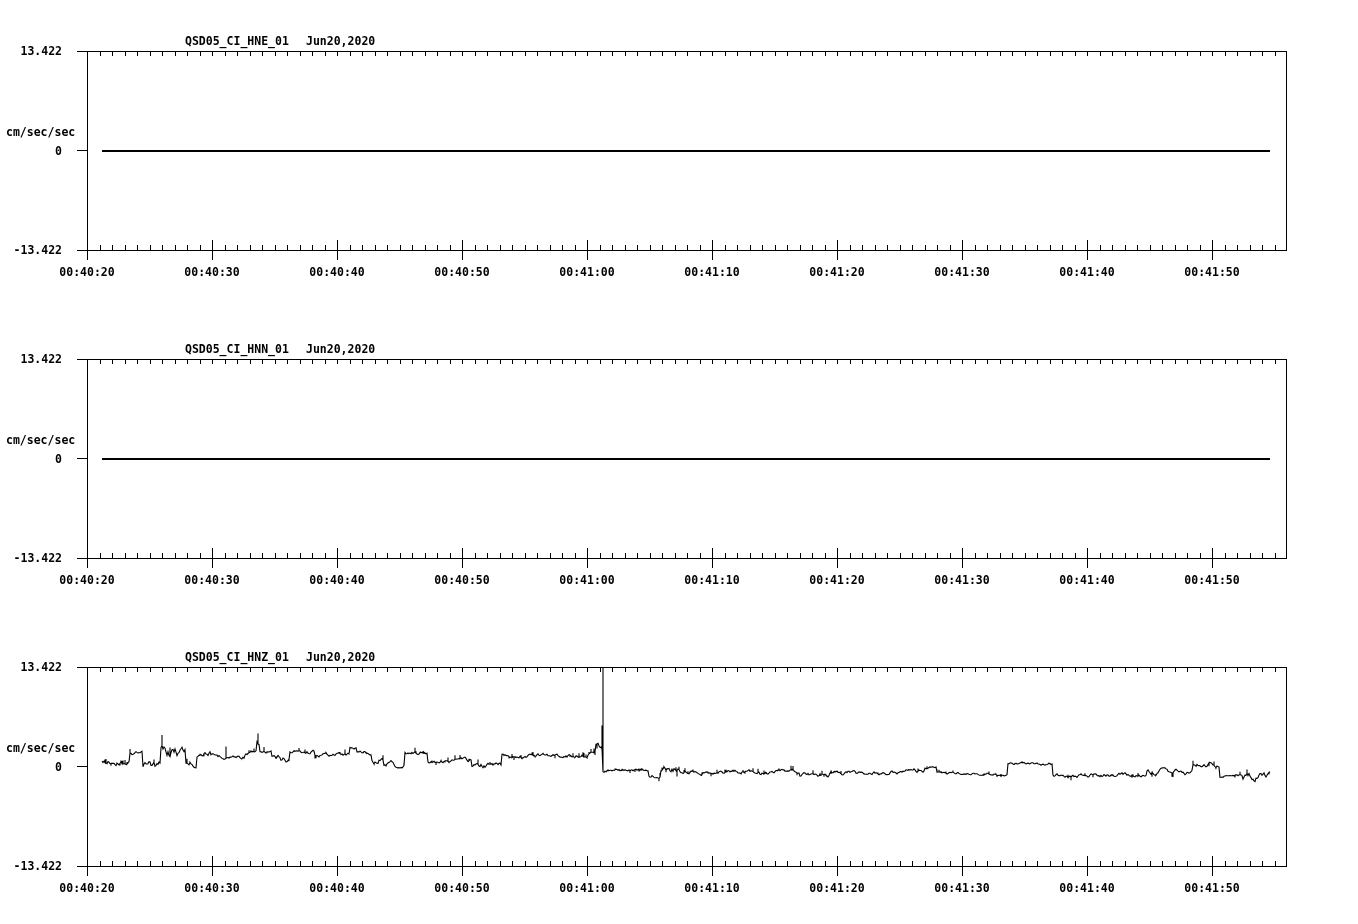  I want to click on station-title: QSD05_CI_HNE_01, so click(237, 41).